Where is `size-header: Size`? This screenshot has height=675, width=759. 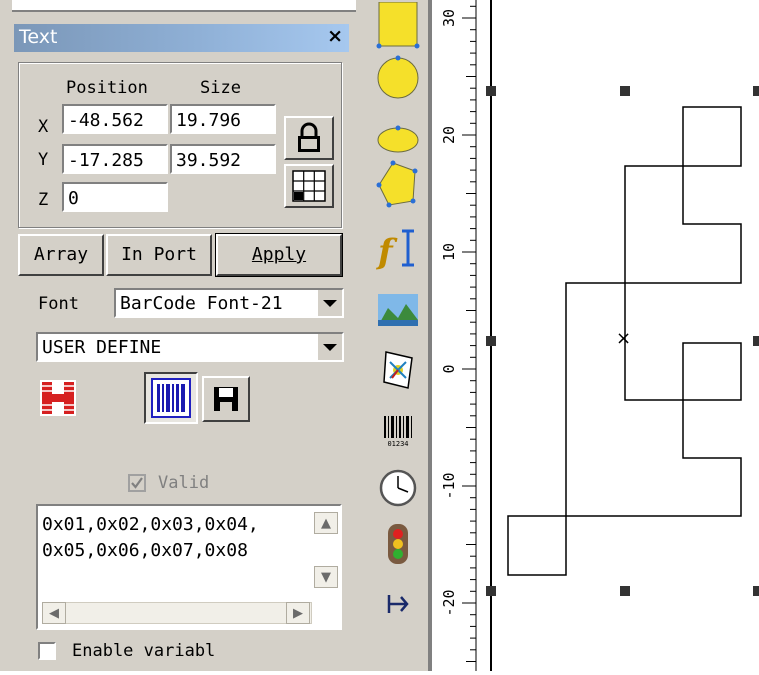
size-header: Size is located at coordinates (220, 88).